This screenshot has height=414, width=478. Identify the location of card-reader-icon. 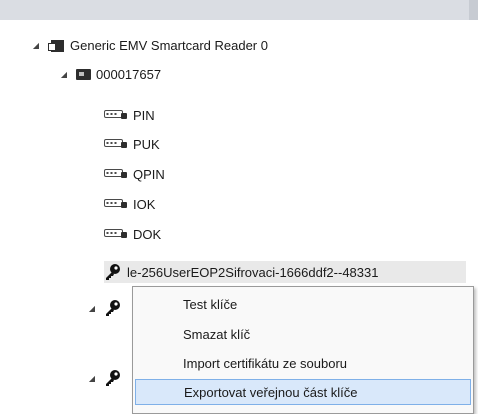
(56, 45).